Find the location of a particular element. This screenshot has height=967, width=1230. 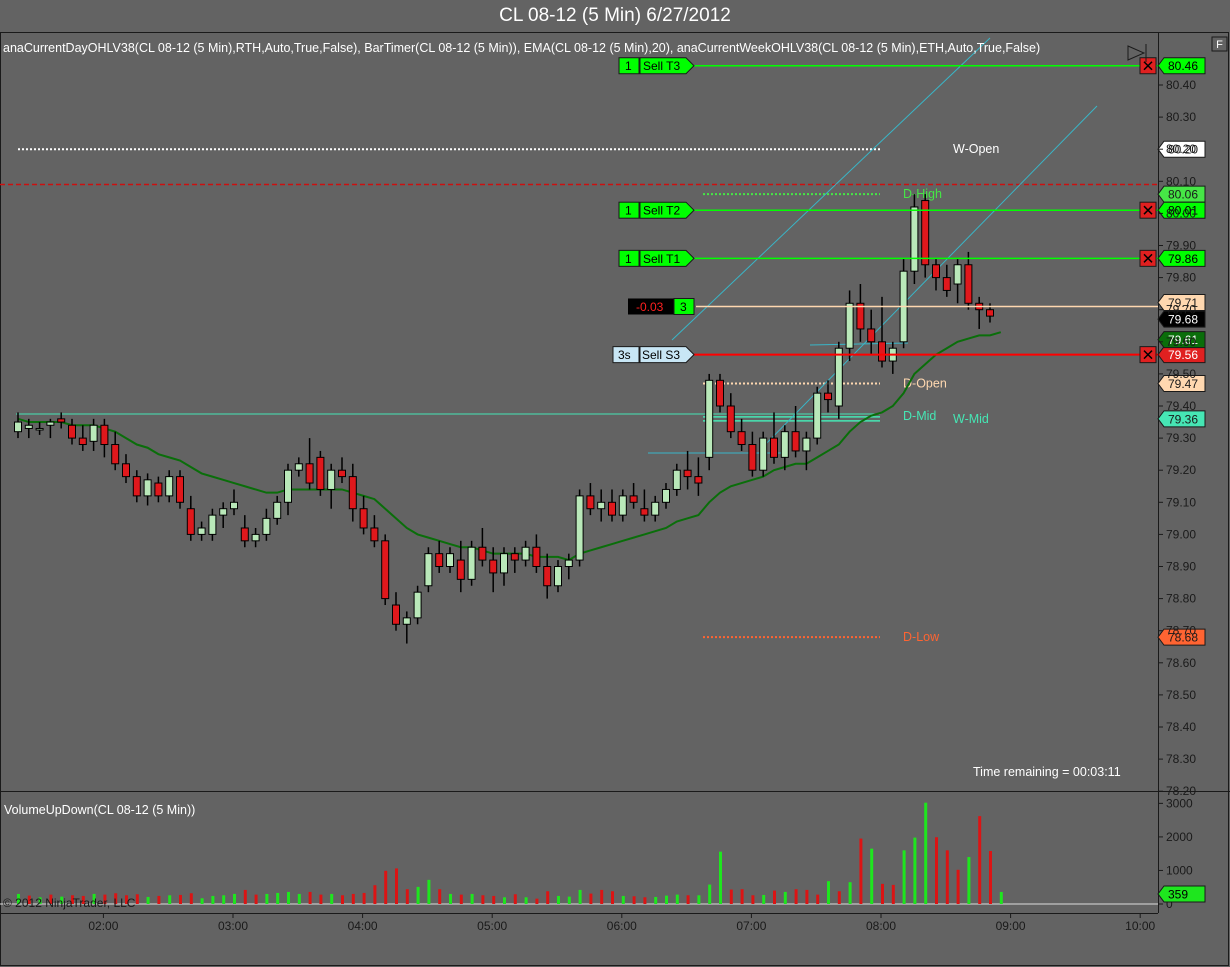

order-label: Sell T3 is located at coordinates (661, 66).